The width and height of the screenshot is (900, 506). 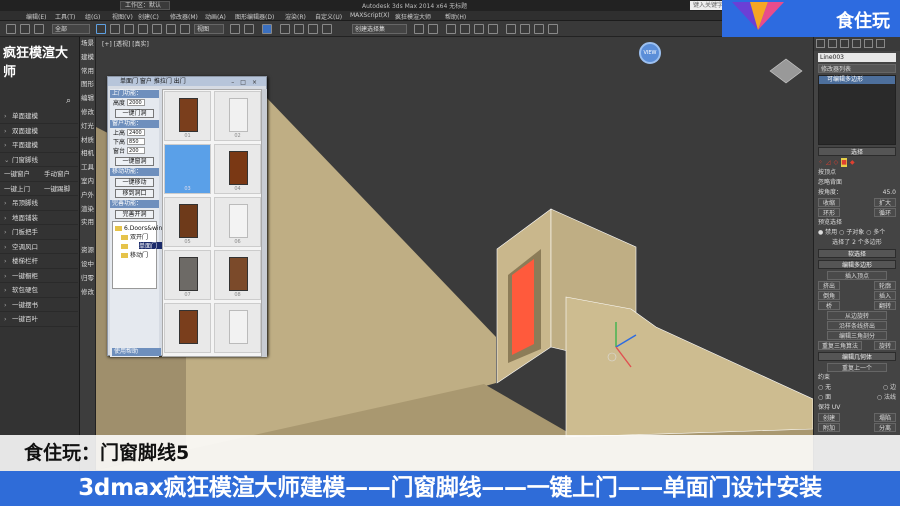 I want to click on search-icon: ⌕, so click(x=68, y=101).